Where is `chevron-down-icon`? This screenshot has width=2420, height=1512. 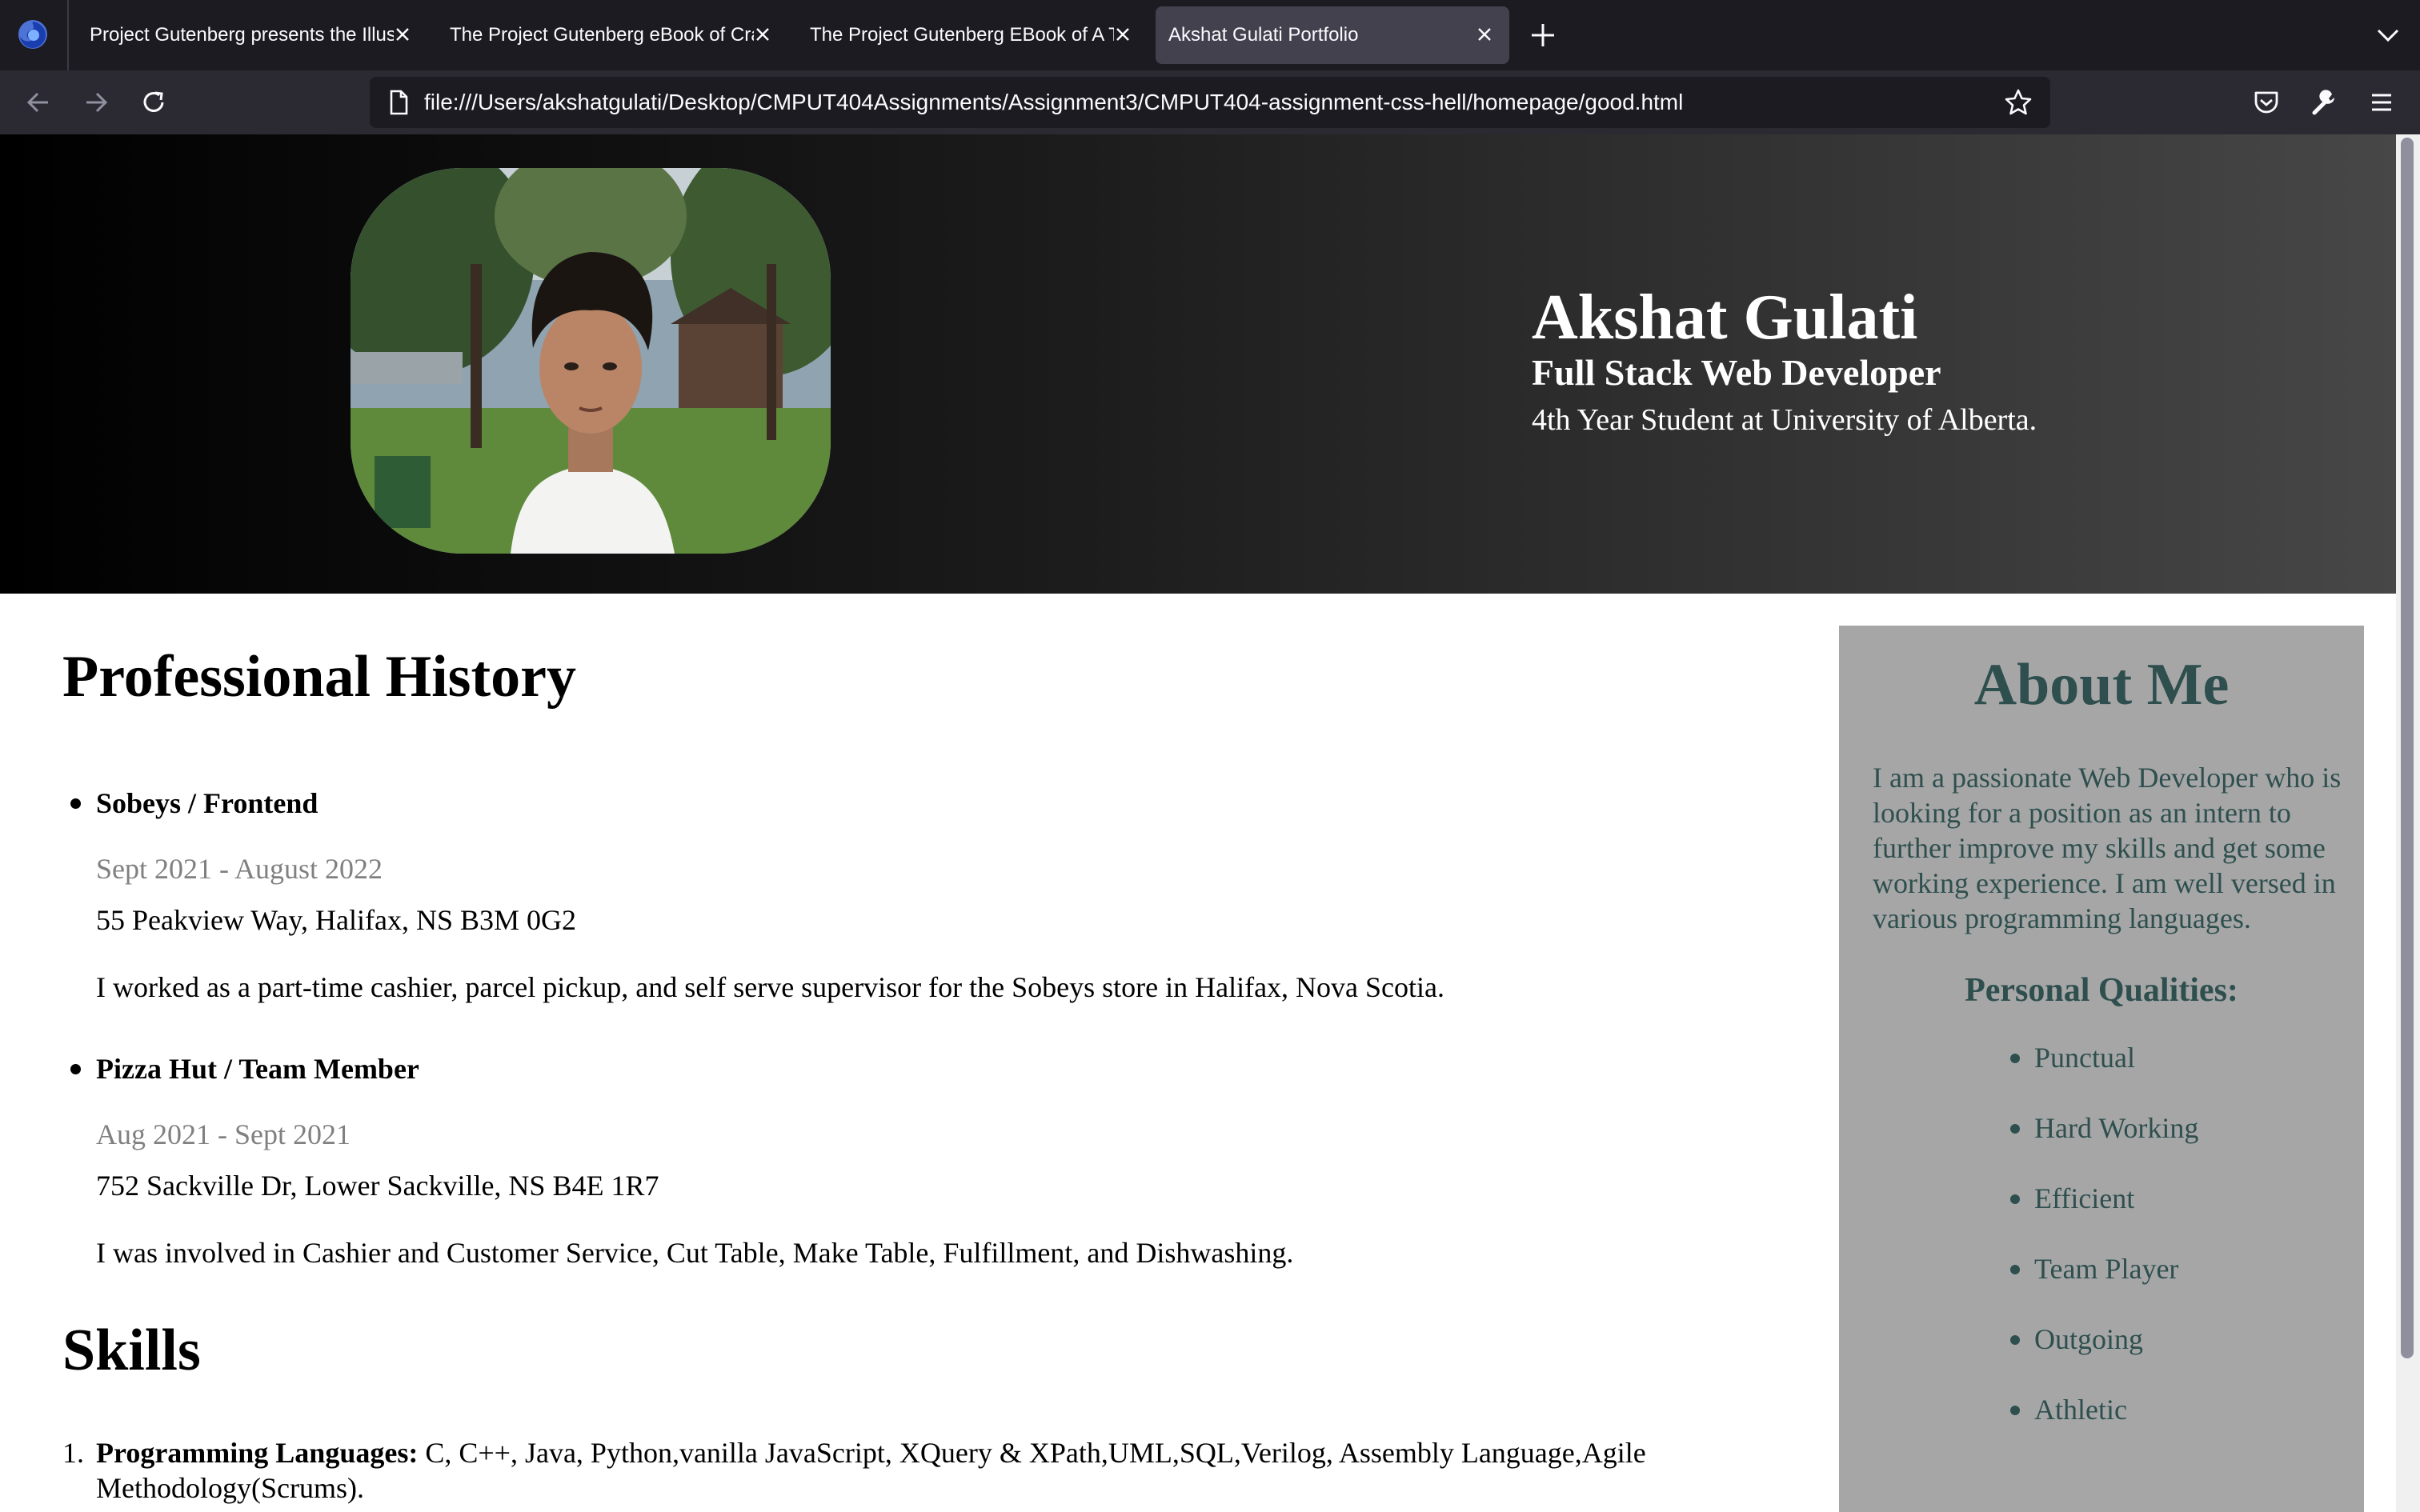 chevron-down-icon is located at coordinates (2388, 35).